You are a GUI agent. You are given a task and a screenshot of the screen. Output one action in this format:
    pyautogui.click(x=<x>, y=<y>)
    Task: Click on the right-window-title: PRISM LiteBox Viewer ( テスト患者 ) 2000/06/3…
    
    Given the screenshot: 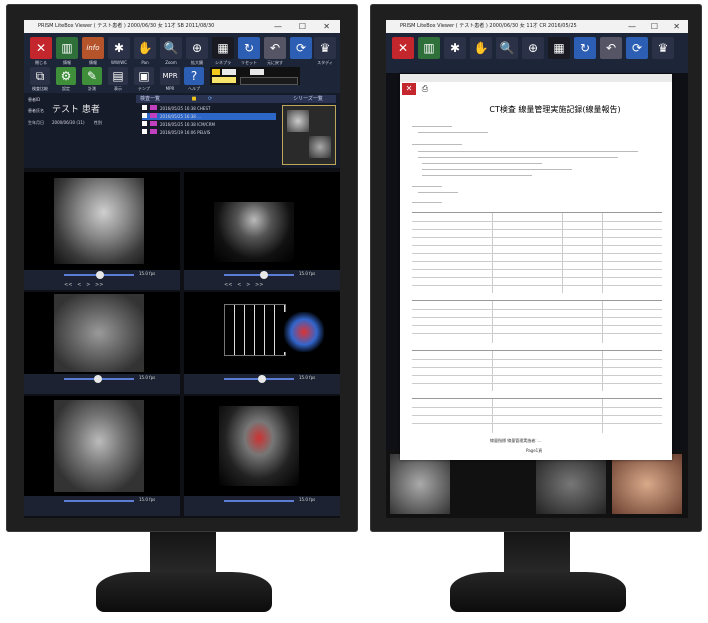 What is the action you would take?
    pyautogui.click(x=488, y=26)
    